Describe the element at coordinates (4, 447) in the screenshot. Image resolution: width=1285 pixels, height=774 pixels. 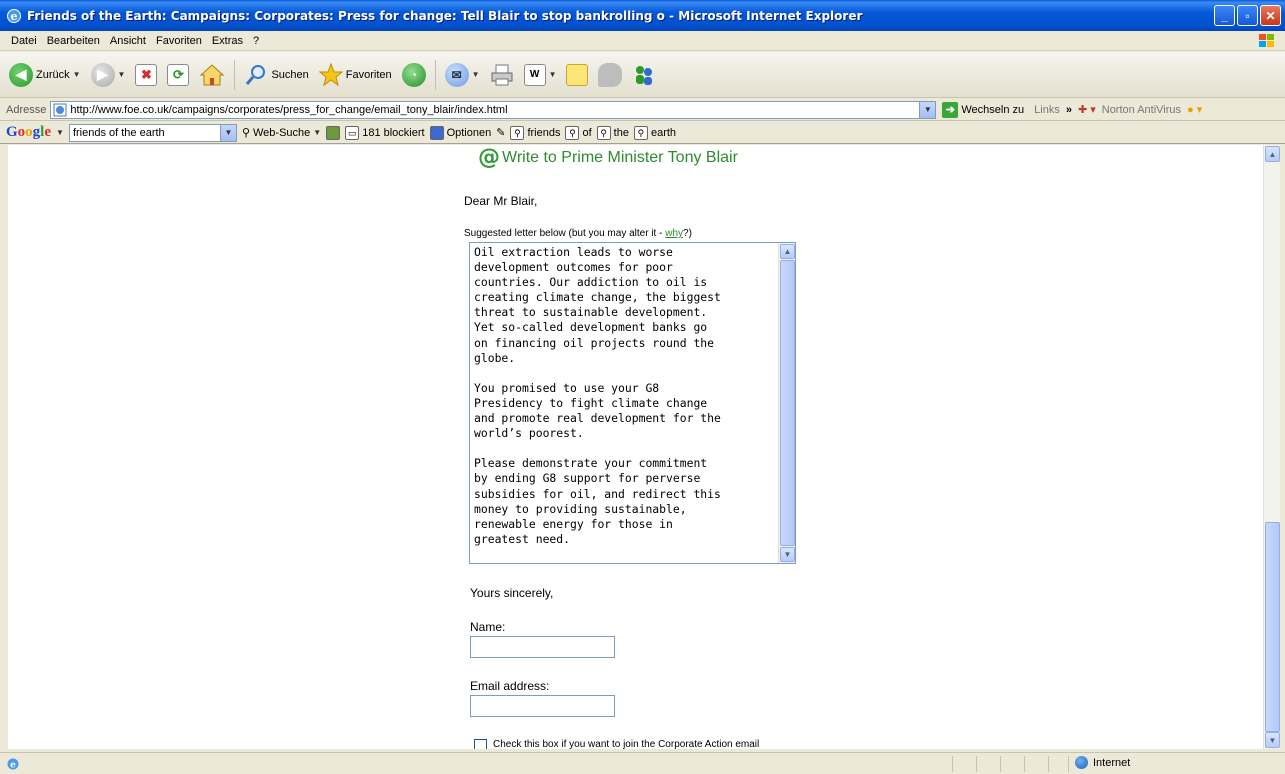
I see `content-left-edge` at that location.